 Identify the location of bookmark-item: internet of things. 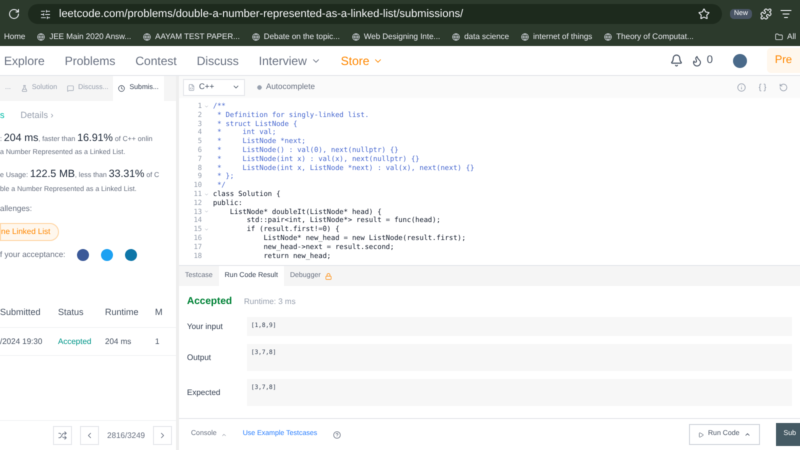
(556, 37).